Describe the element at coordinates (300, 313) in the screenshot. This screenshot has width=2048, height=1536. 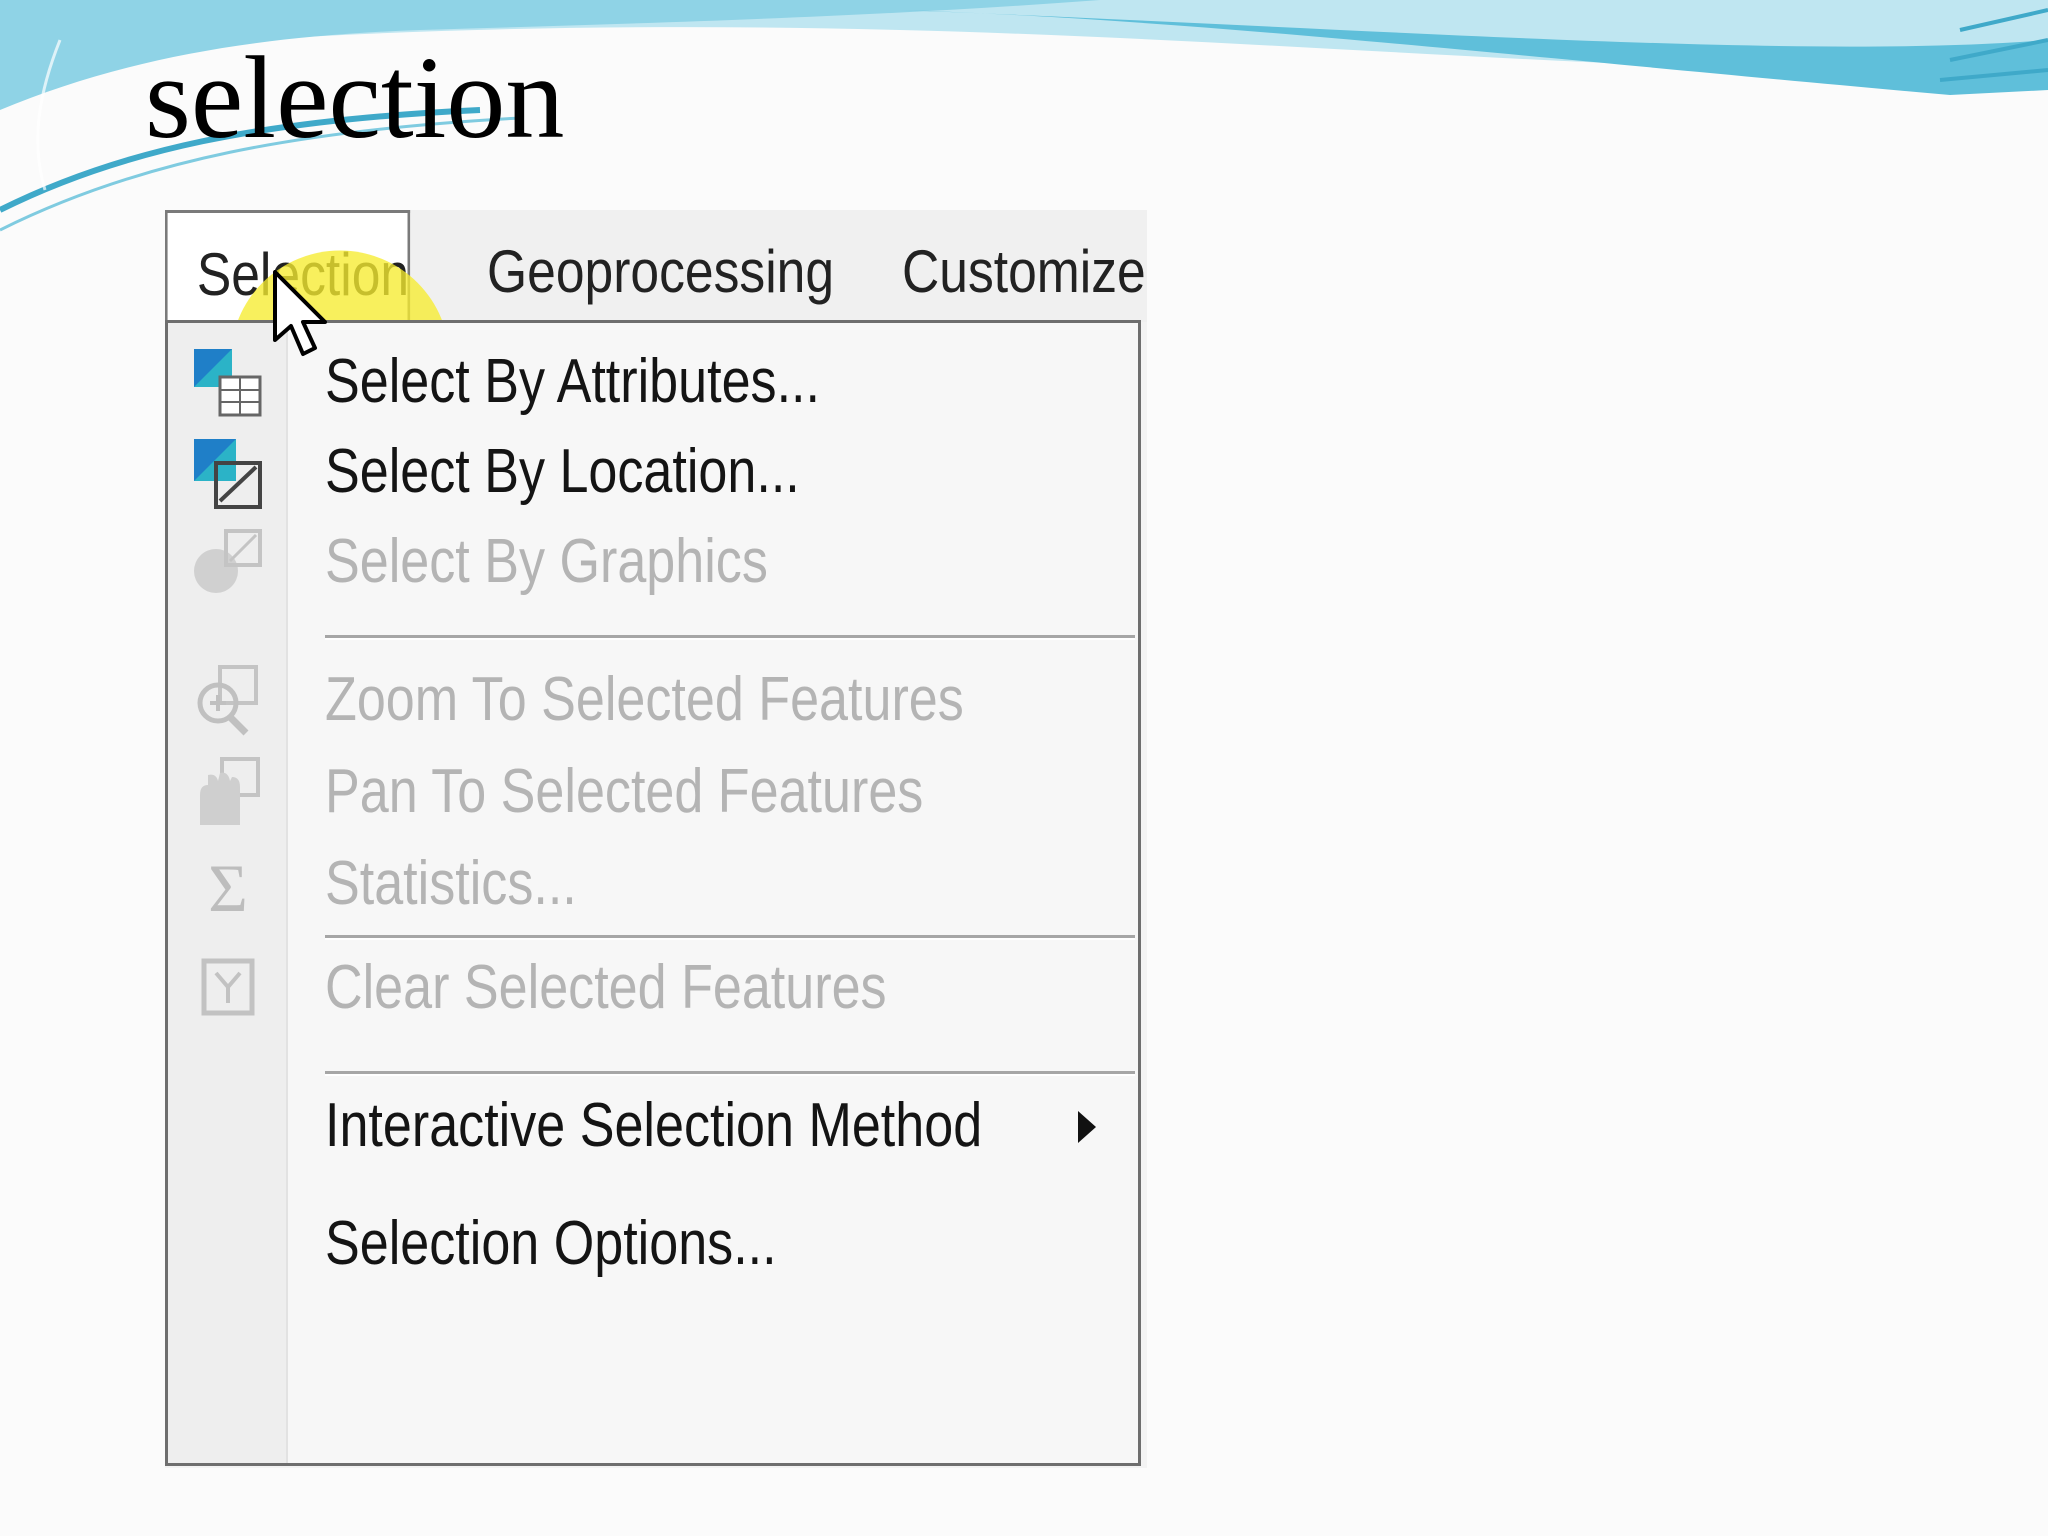
I see `mouse-cursor-icon` at that location.